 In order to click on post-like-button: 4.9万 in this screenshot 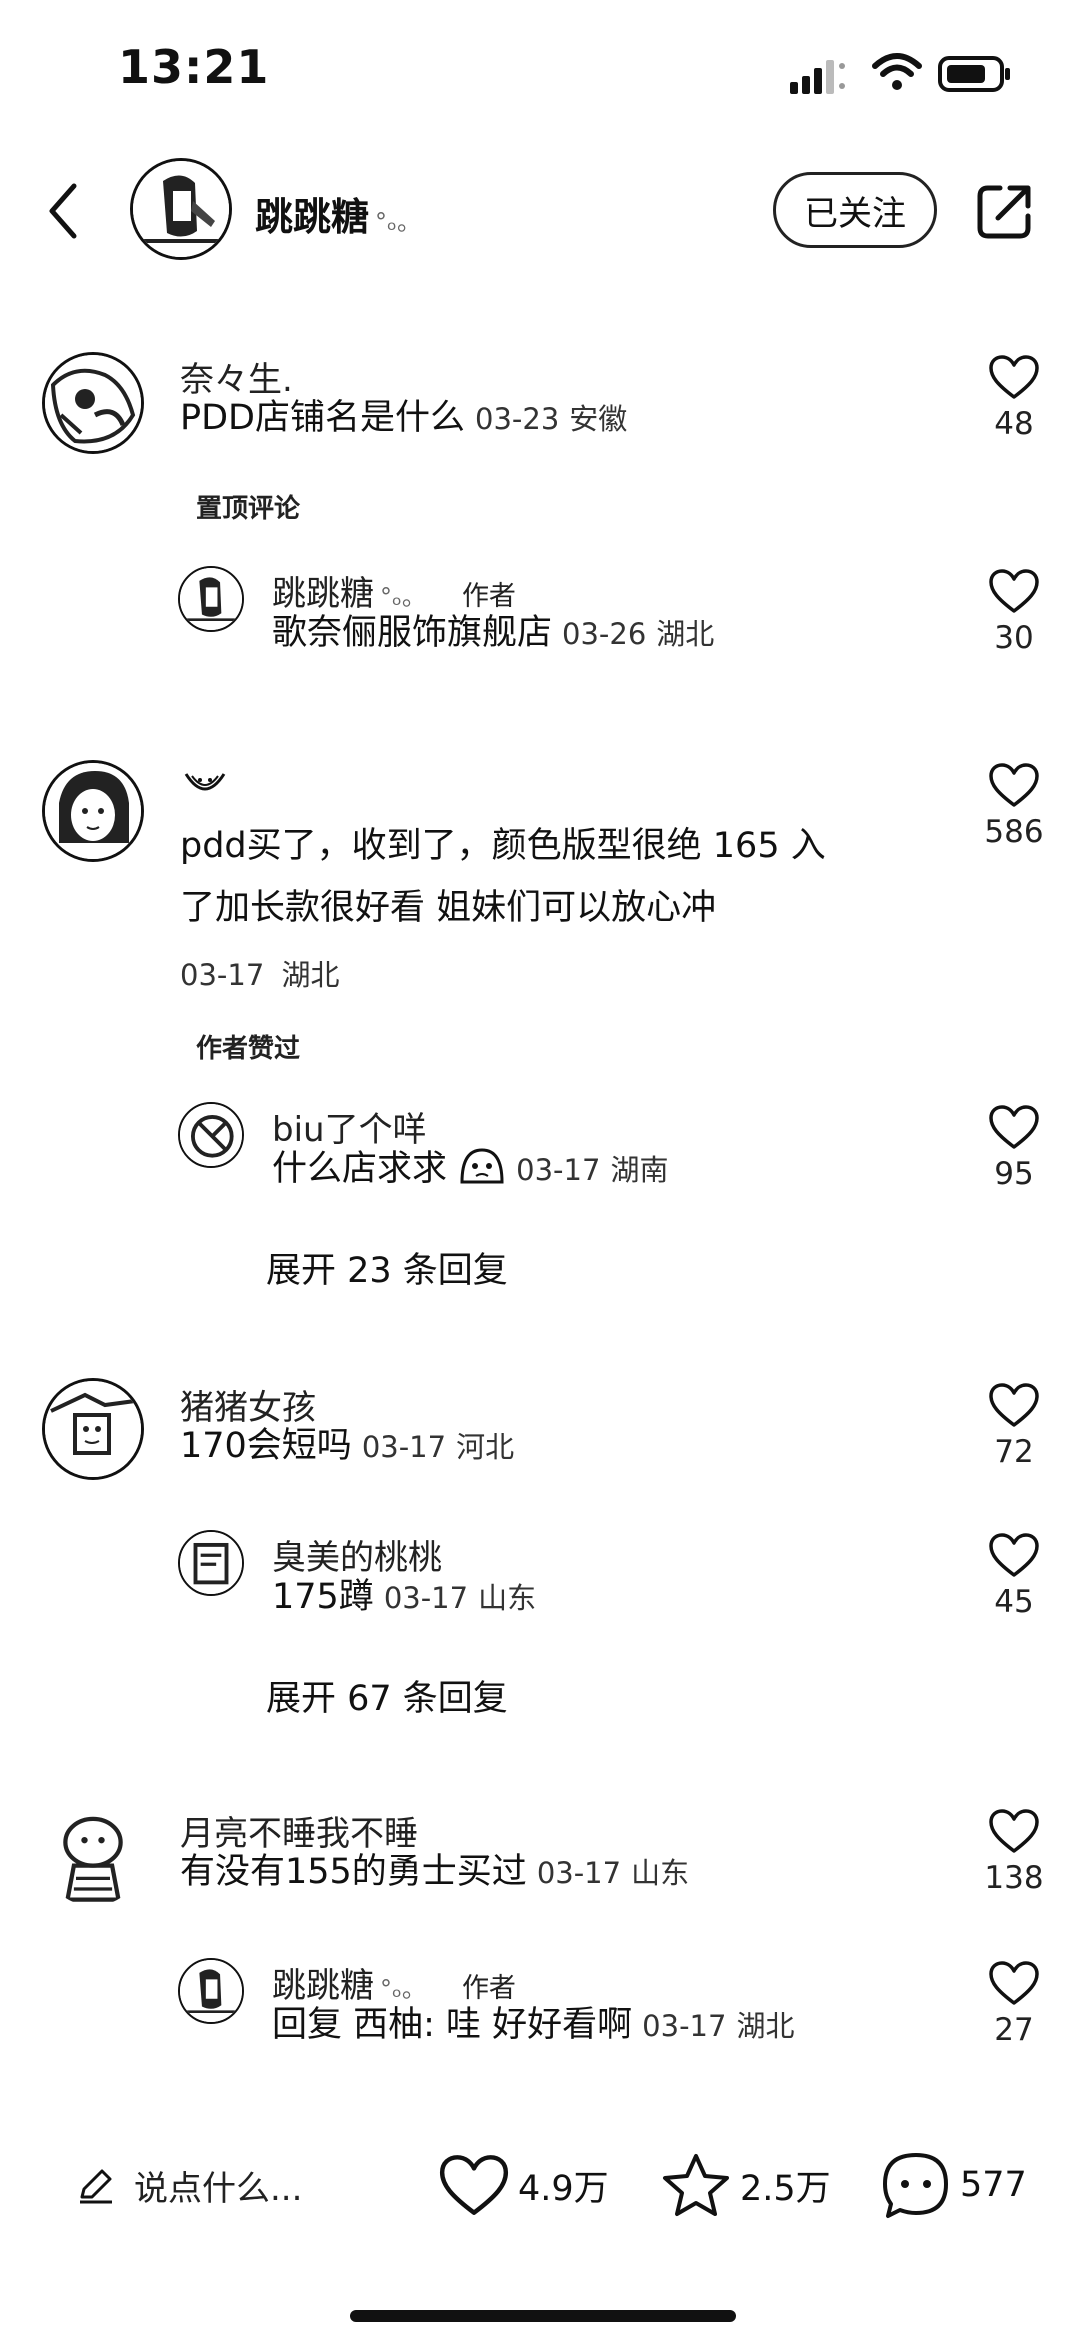, I will do `click(523, 2185)`.